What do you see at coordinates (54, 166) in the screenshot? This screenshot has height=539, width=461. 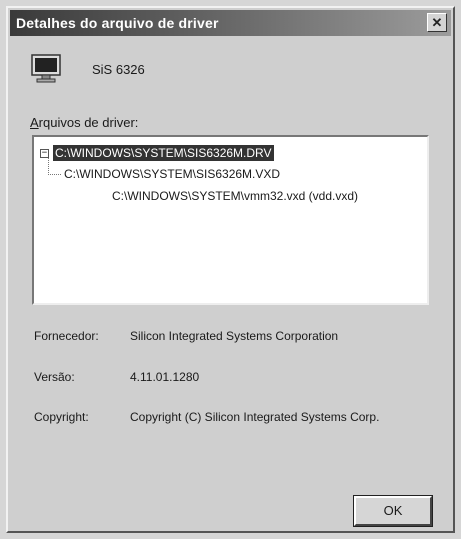 I see `tree-connector-line` at bounding box center [54, 166].